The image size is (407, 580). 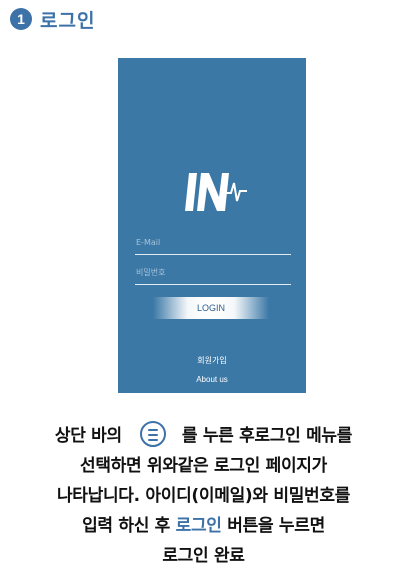 I want to click on instruction-text: 를 누른 후로그인 메뉴를, so click(x=267, y=436).